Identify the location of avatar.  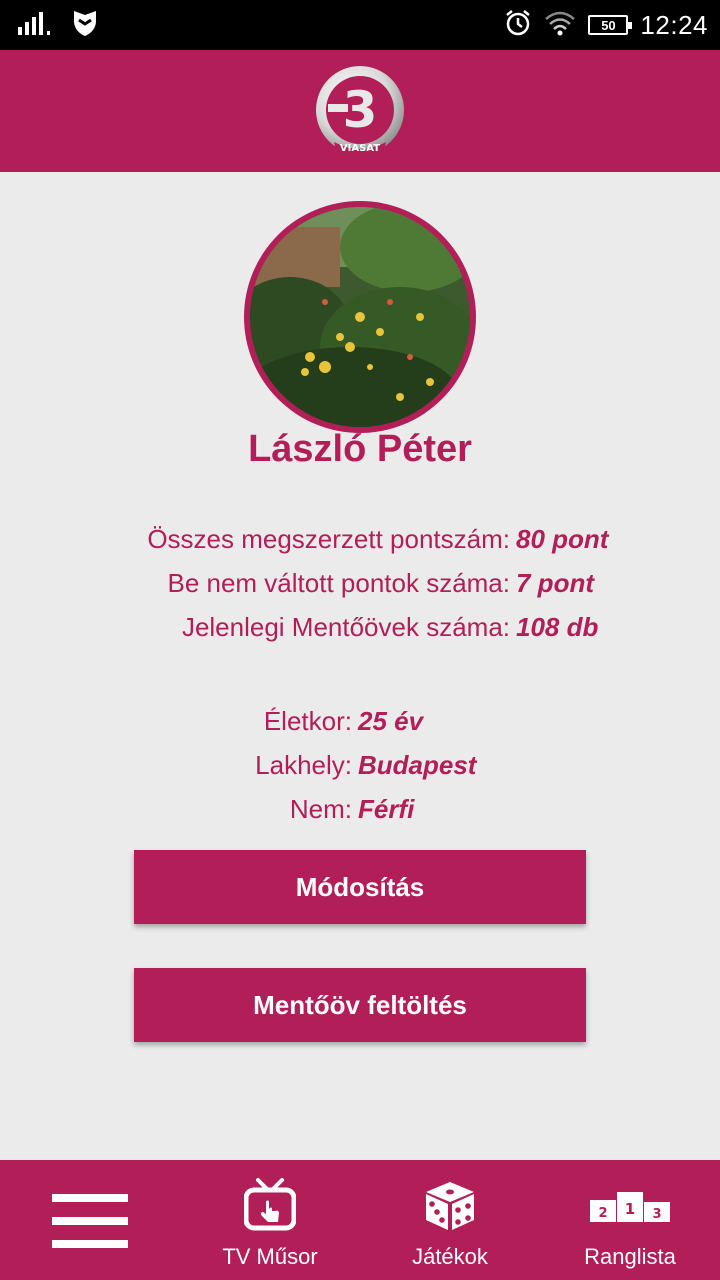
(360, 317).